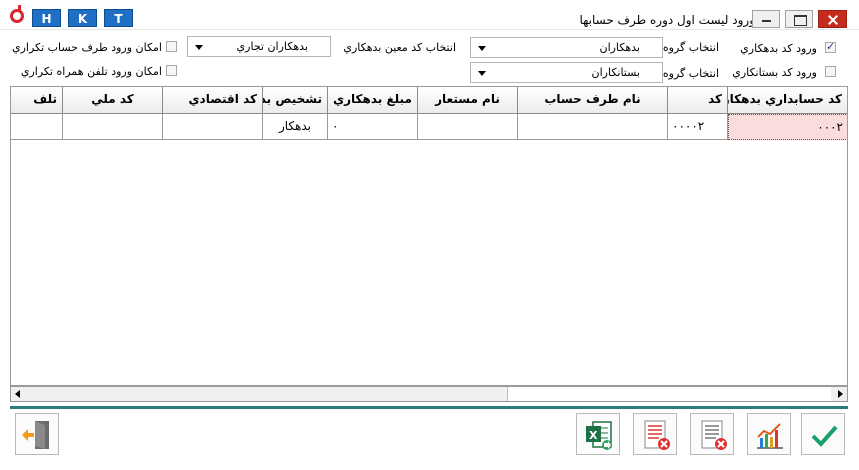 This screenshot has height=470, width=859. What do you see at coordinates (429, 15) in the screenshot?
I see `title-bar: H K T ورود ليست اول دوره طرف حسابها` at bounding box center [429, 15].